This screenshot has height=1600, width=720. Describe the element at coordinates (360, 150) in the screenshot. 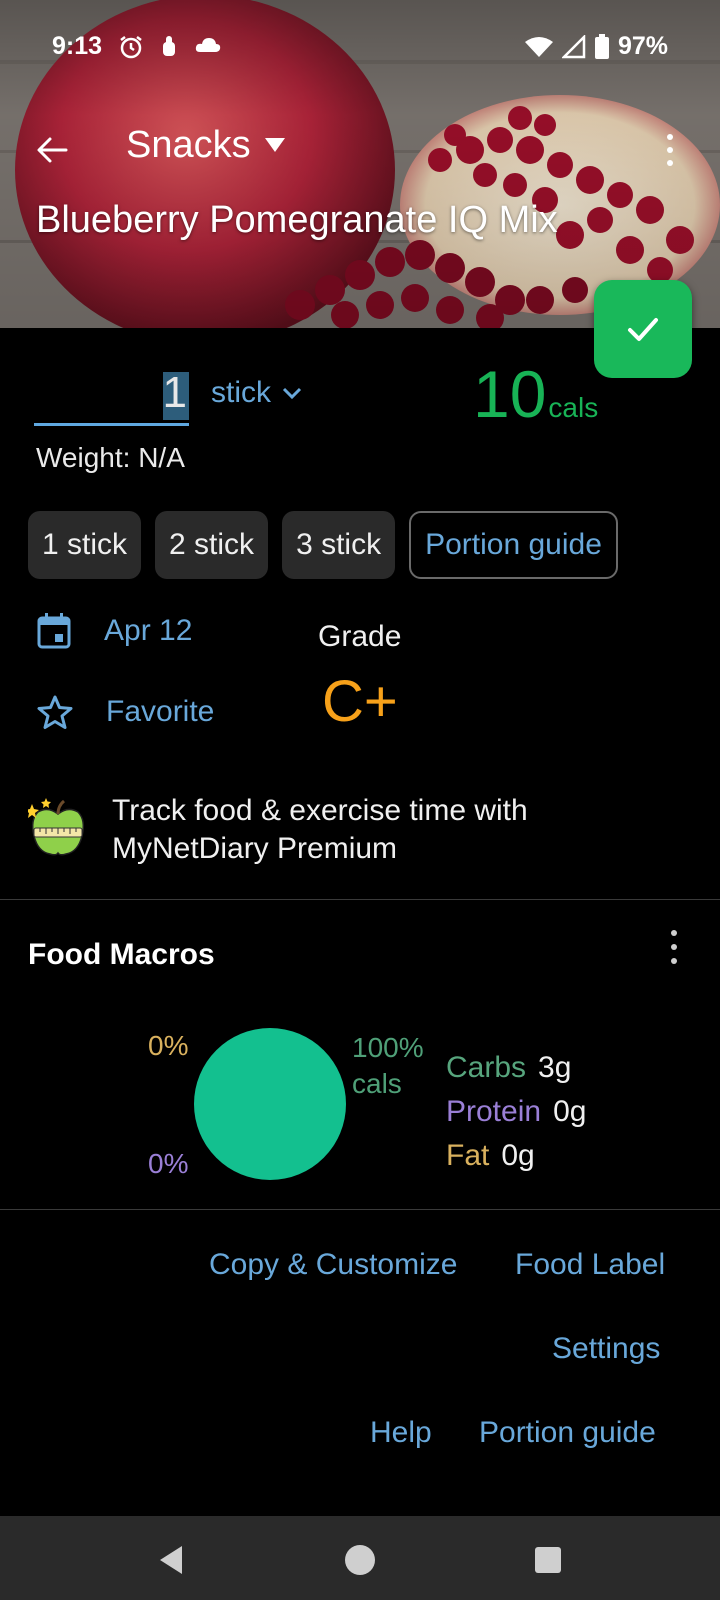

I see `app-bar: Snacks` at that location.